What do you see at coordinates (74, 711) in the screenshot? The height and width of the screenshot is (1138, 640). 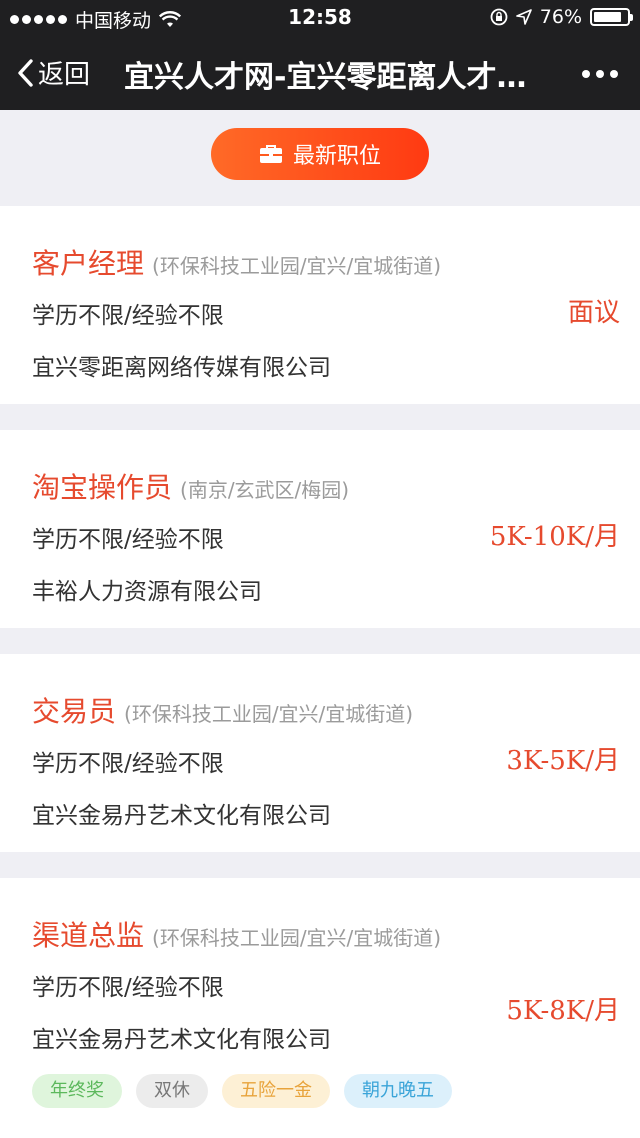 I see `job-title: 交易员` at bounding box center [74, 711].